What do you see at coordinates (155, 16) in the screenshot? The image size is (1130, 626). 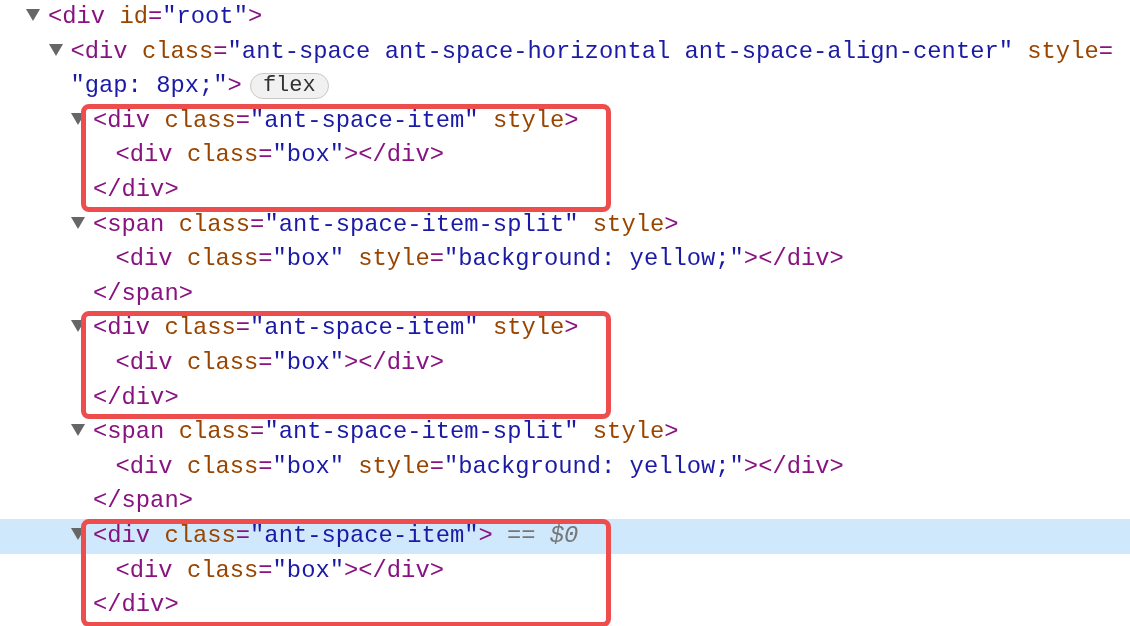 I see `element-tag: <div id="root">` at bounding box center [155, 16].